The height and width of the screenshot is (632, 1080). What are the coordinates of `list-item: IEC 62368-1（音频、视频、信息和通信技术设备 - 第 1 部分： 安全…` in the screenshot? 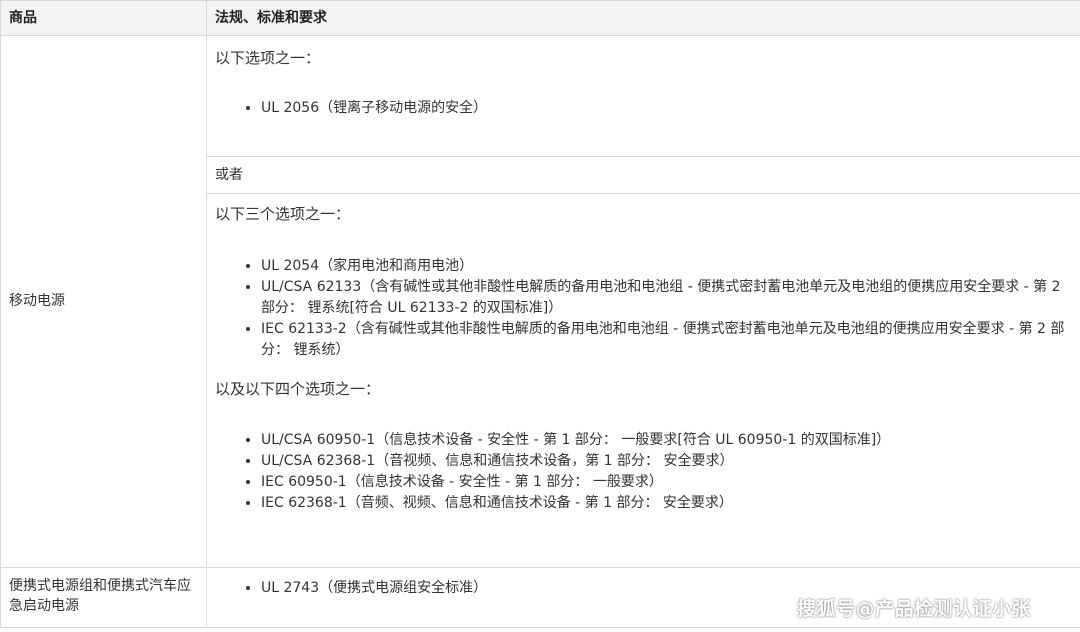 It's located at (666, 503).